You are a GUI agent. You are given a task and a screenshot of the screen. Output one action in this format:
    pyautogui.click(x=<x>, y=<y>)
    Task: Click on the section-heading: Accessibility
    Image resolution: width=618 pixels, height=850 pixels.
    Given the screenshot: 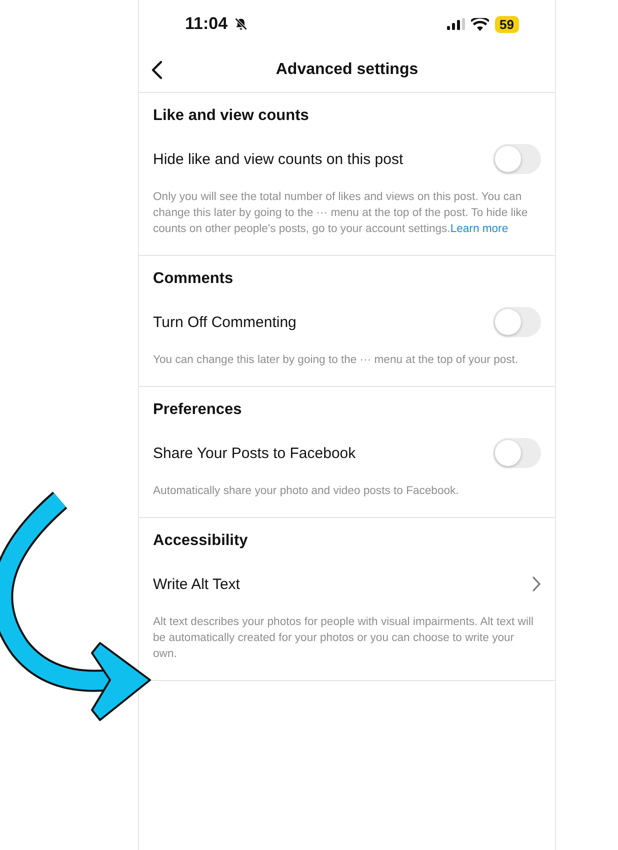 What is the action you would take?
    pyautogui.click(x=201, y=541)
    